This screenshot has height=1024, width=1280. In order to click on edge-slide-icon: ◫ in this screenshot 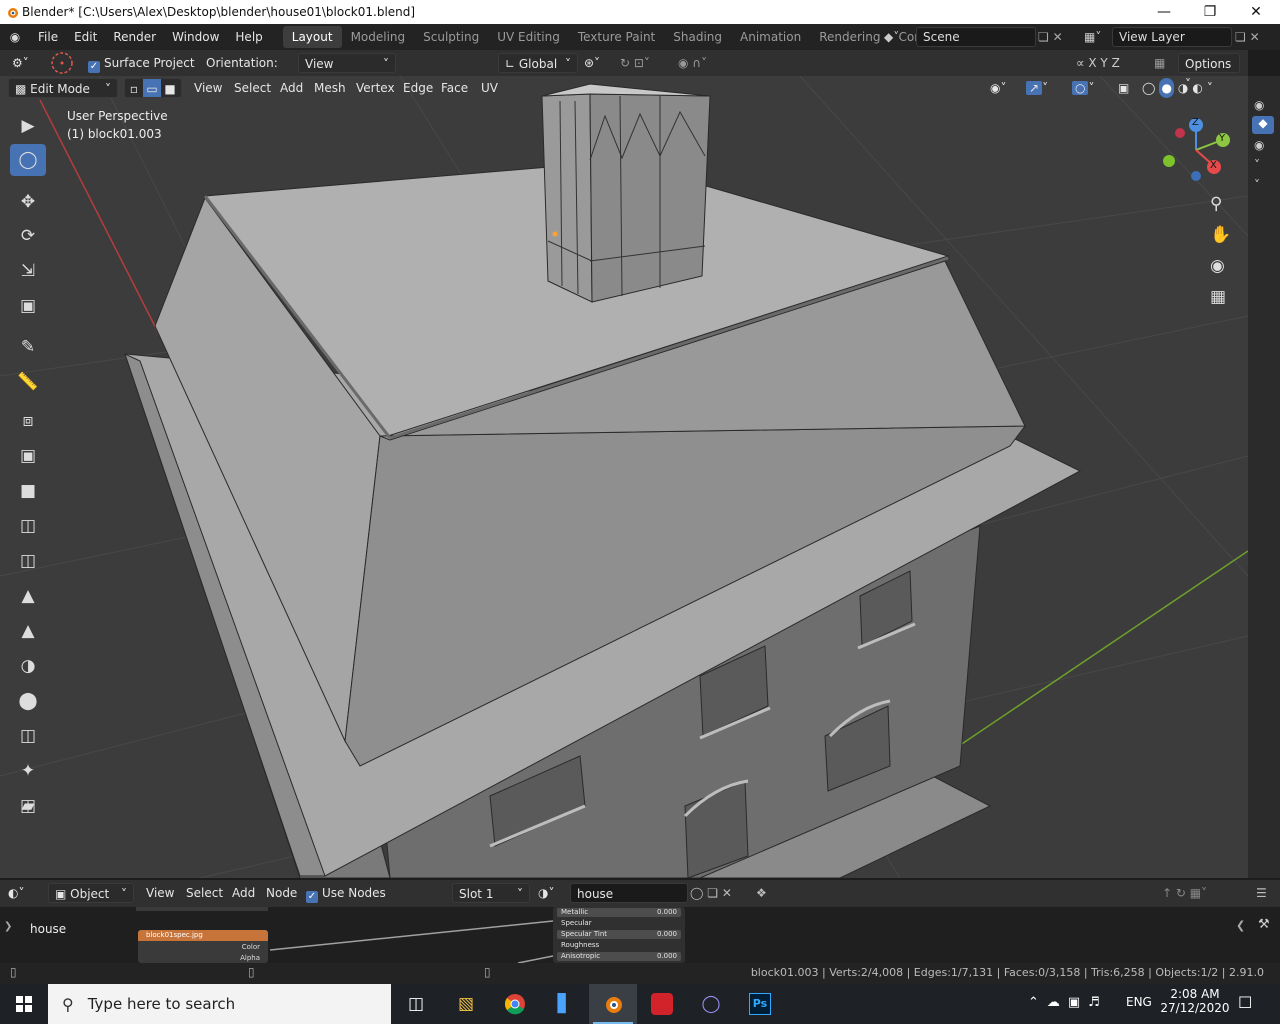, I will do `click(28, 736)`.